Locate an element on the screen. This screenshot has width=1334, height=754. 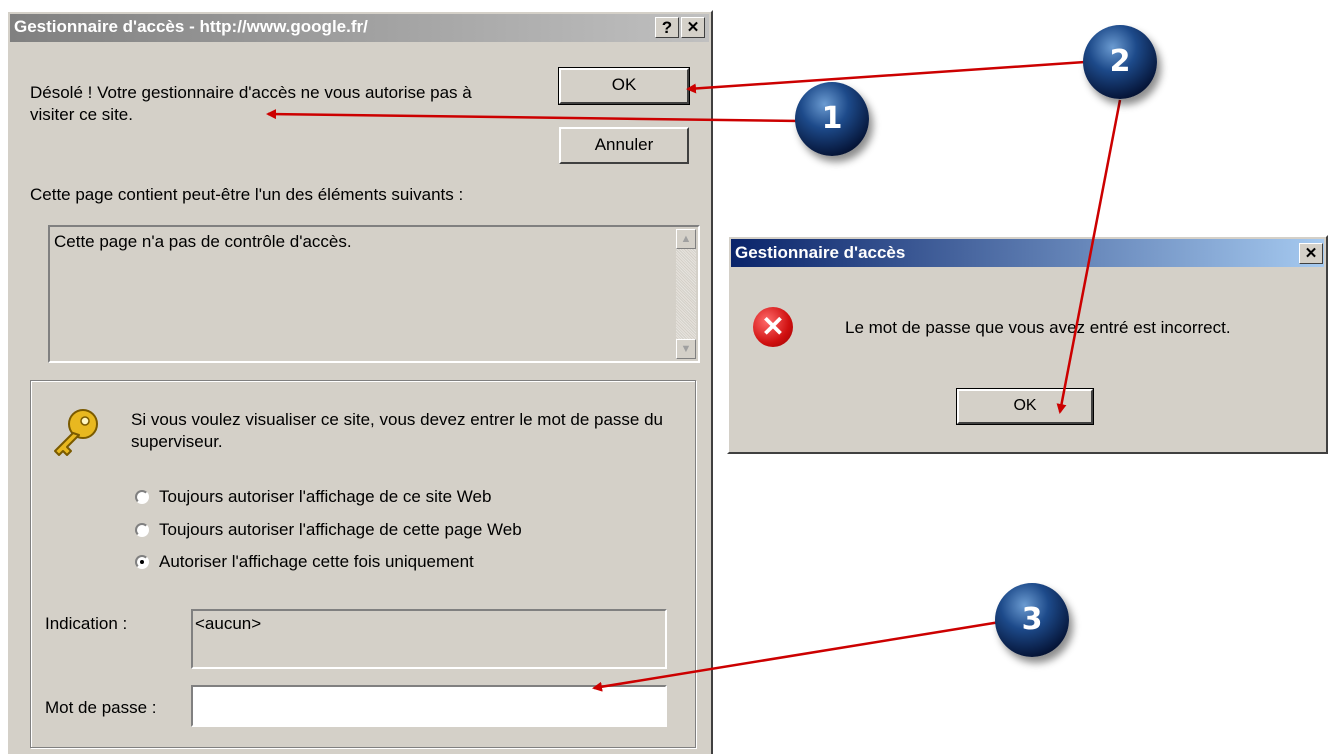
callout-1: 1 is located at coordinates (832, 119).